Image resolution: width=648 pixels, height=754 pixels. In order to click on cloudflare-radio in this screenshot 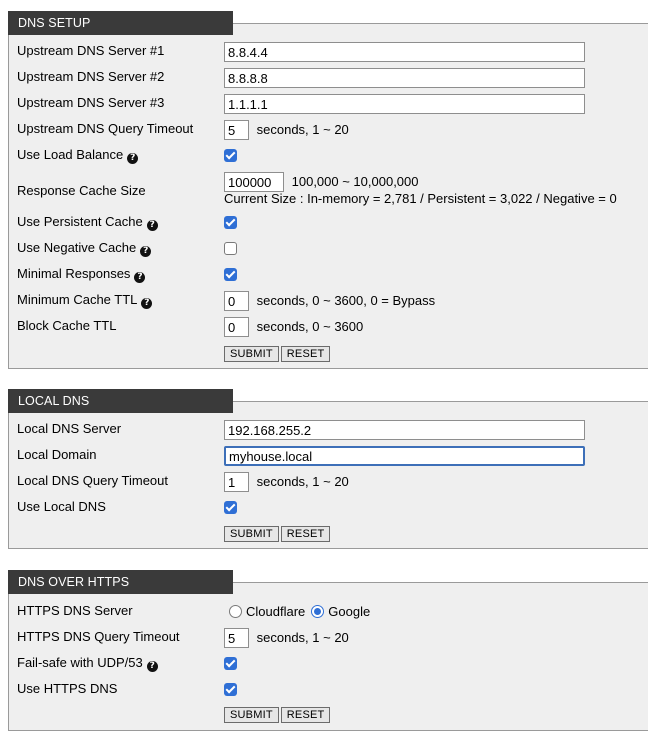, I will do `click(235, 612)`.